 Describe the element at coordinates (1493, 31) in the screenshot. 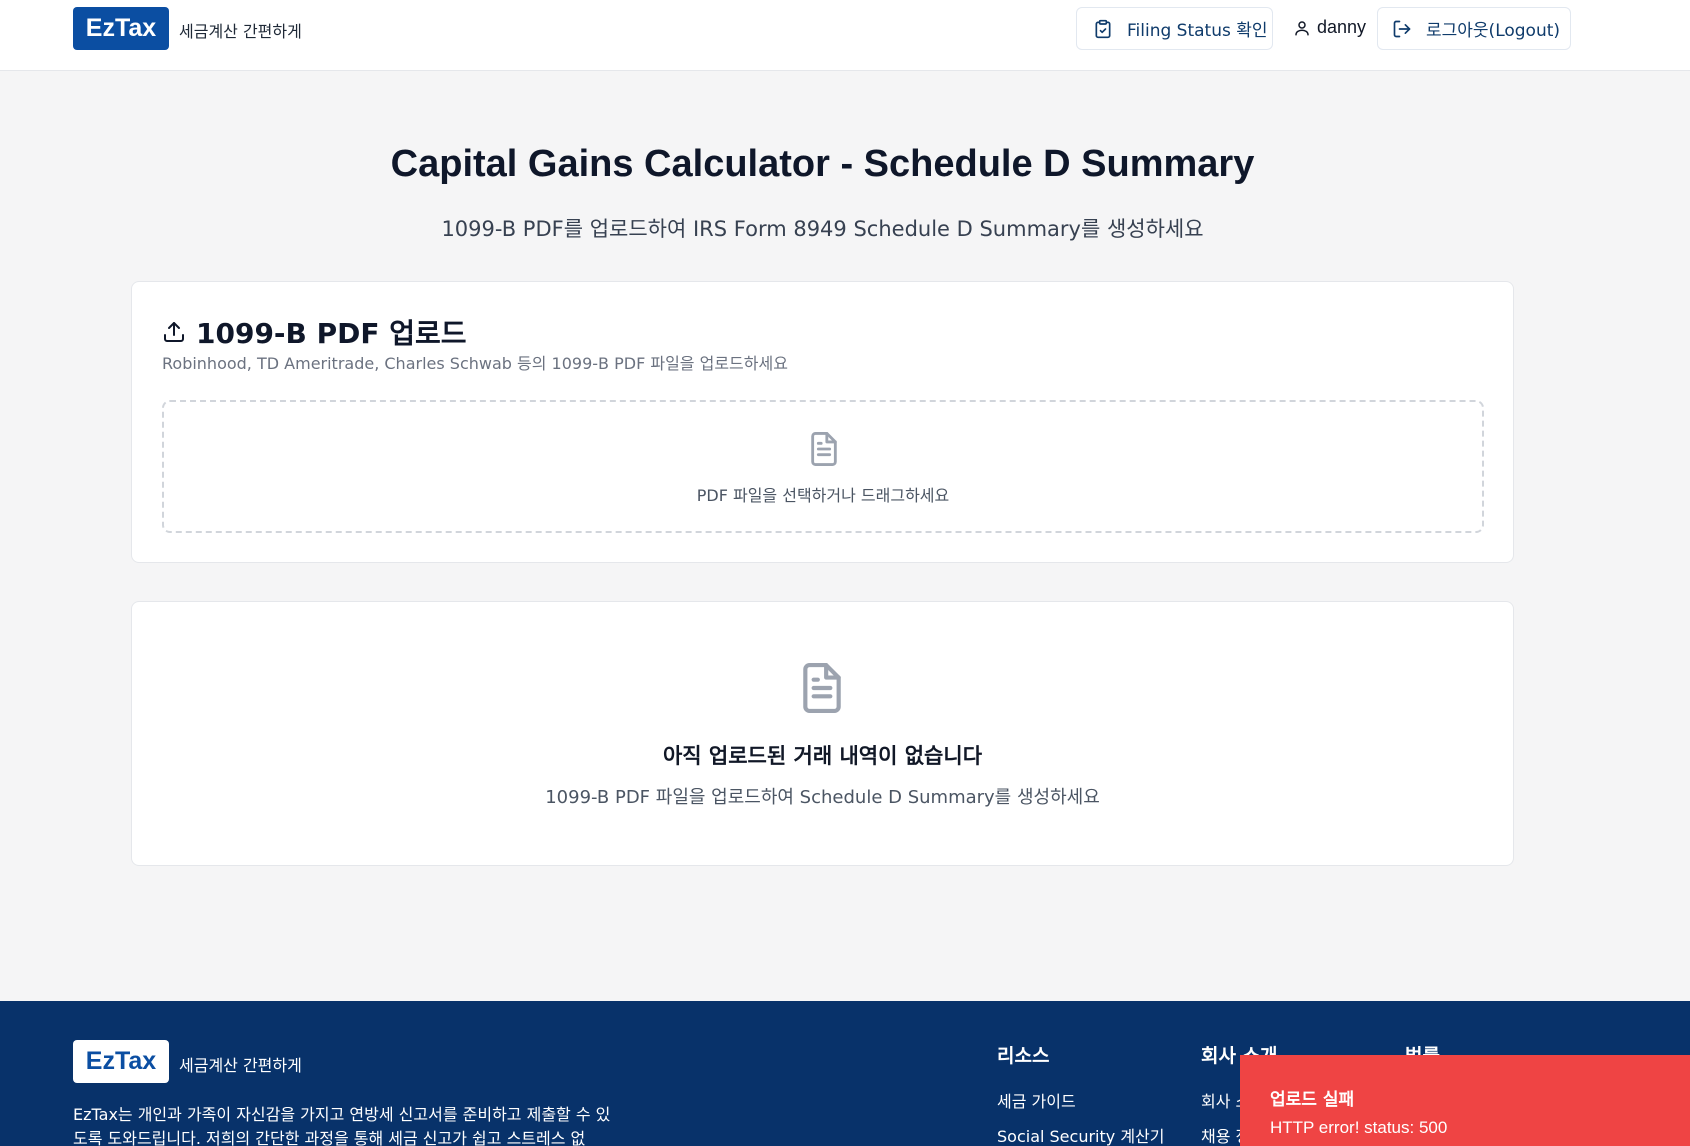

I see `logout-label: 로그아웃(Logout)` at that location.